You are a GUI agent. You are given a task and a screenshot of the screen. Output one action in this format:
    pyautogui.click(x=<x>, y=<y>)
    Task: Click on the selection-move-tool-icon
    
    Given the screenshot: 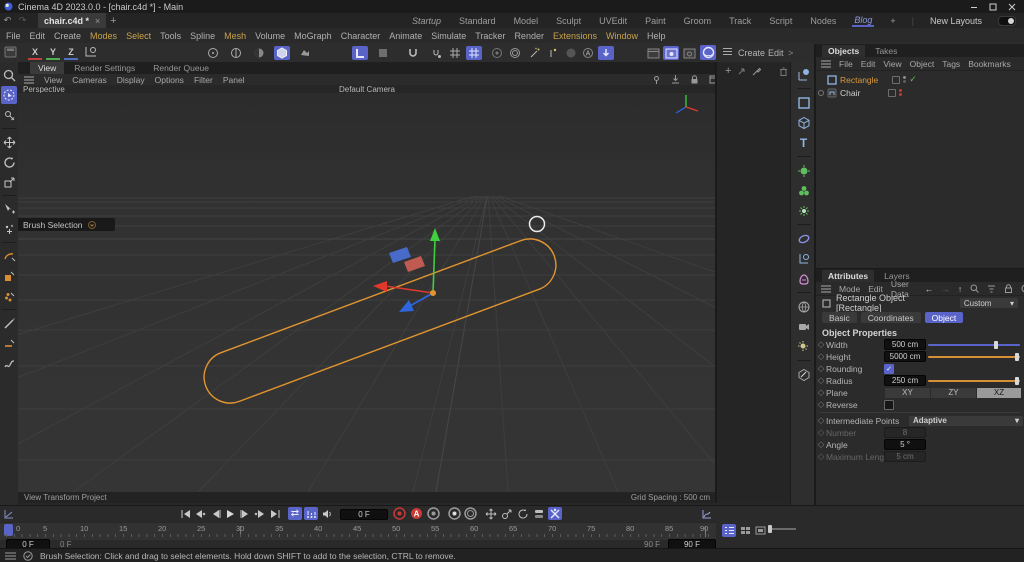 What is the action you would take?
    pyautogui.click(x=9, y=209)
    